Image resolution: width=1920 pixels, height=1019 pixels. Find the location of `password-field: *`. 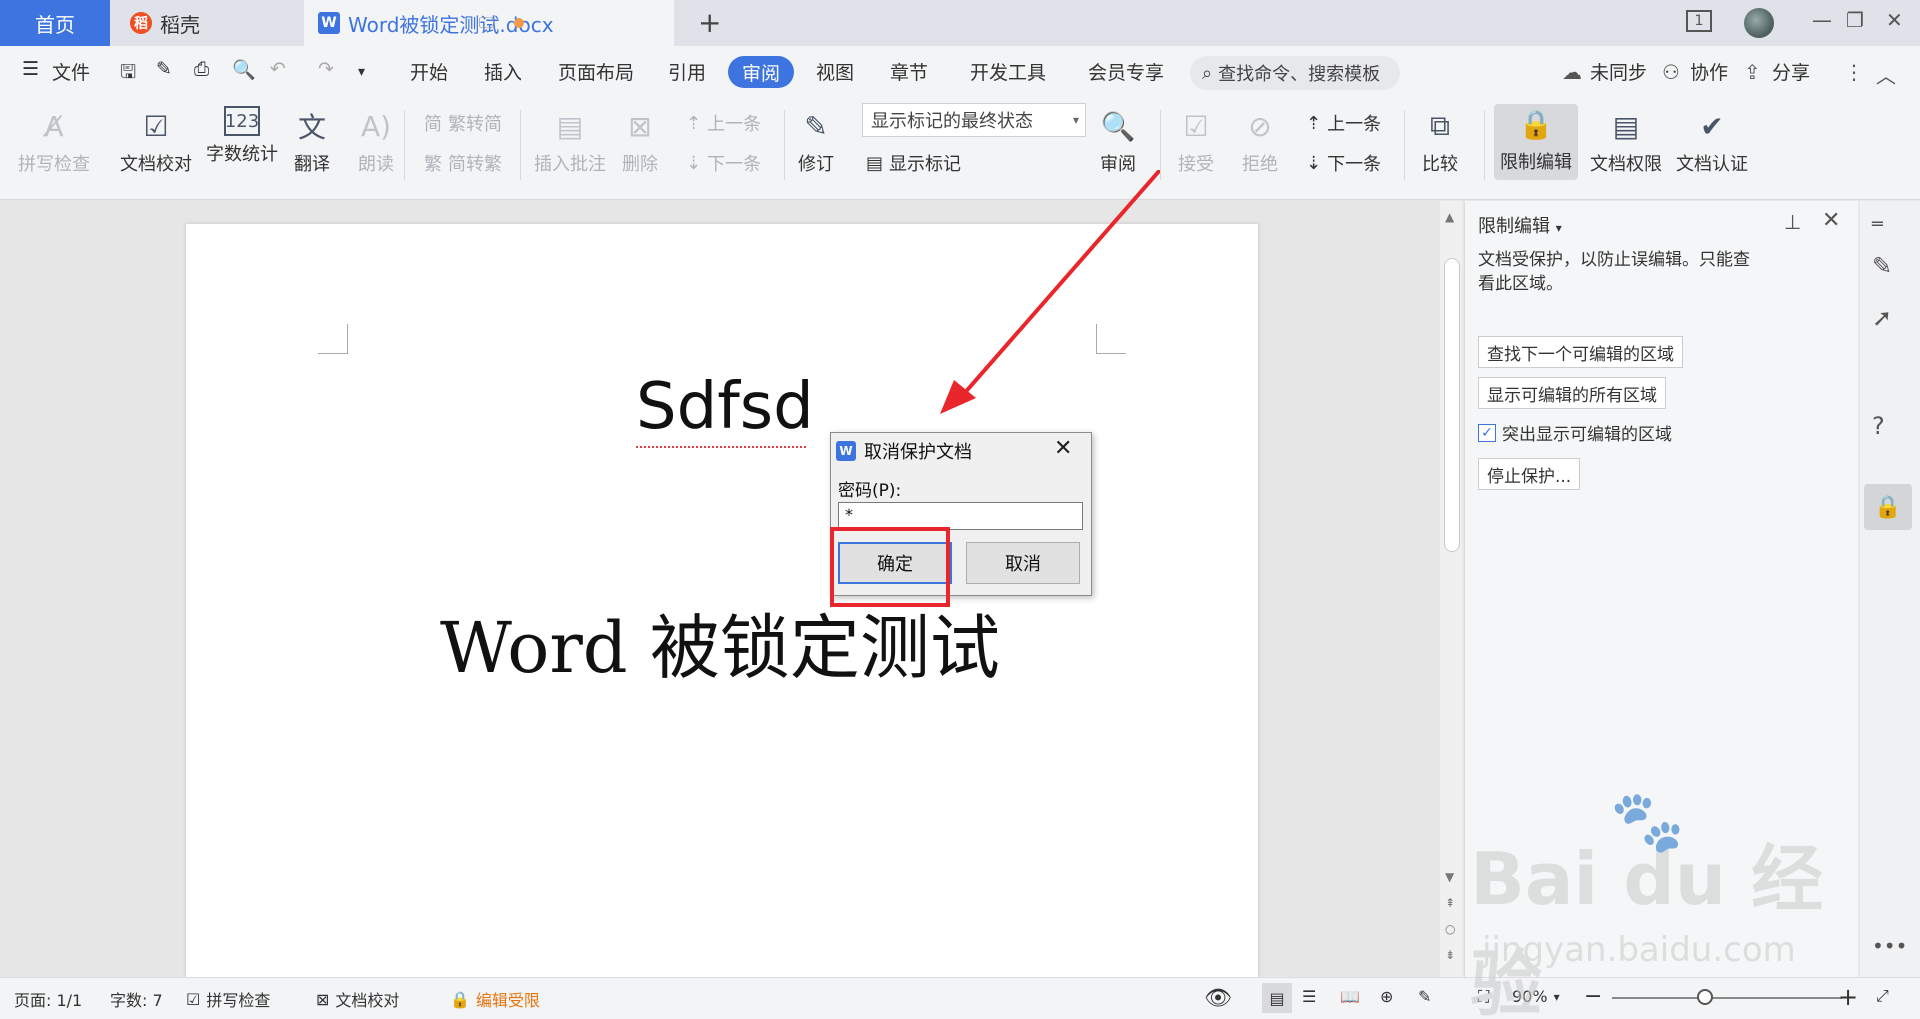

password-field: * is located at coordinates (960, 516).